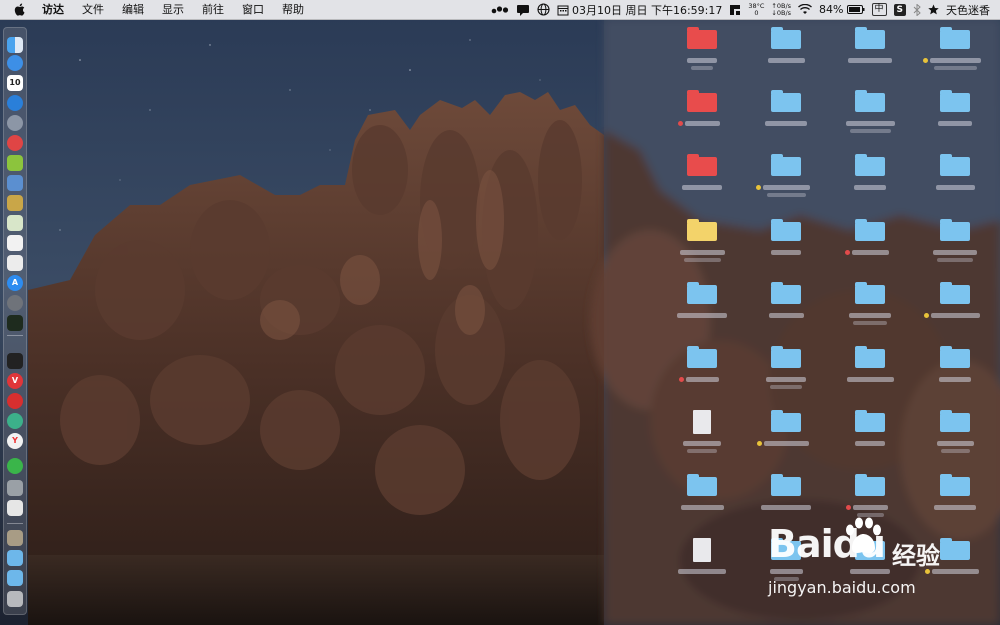 The height and width of the screenshot is (625, 1000). I want to click on vivaldi-icon: V, so click(15, 381).